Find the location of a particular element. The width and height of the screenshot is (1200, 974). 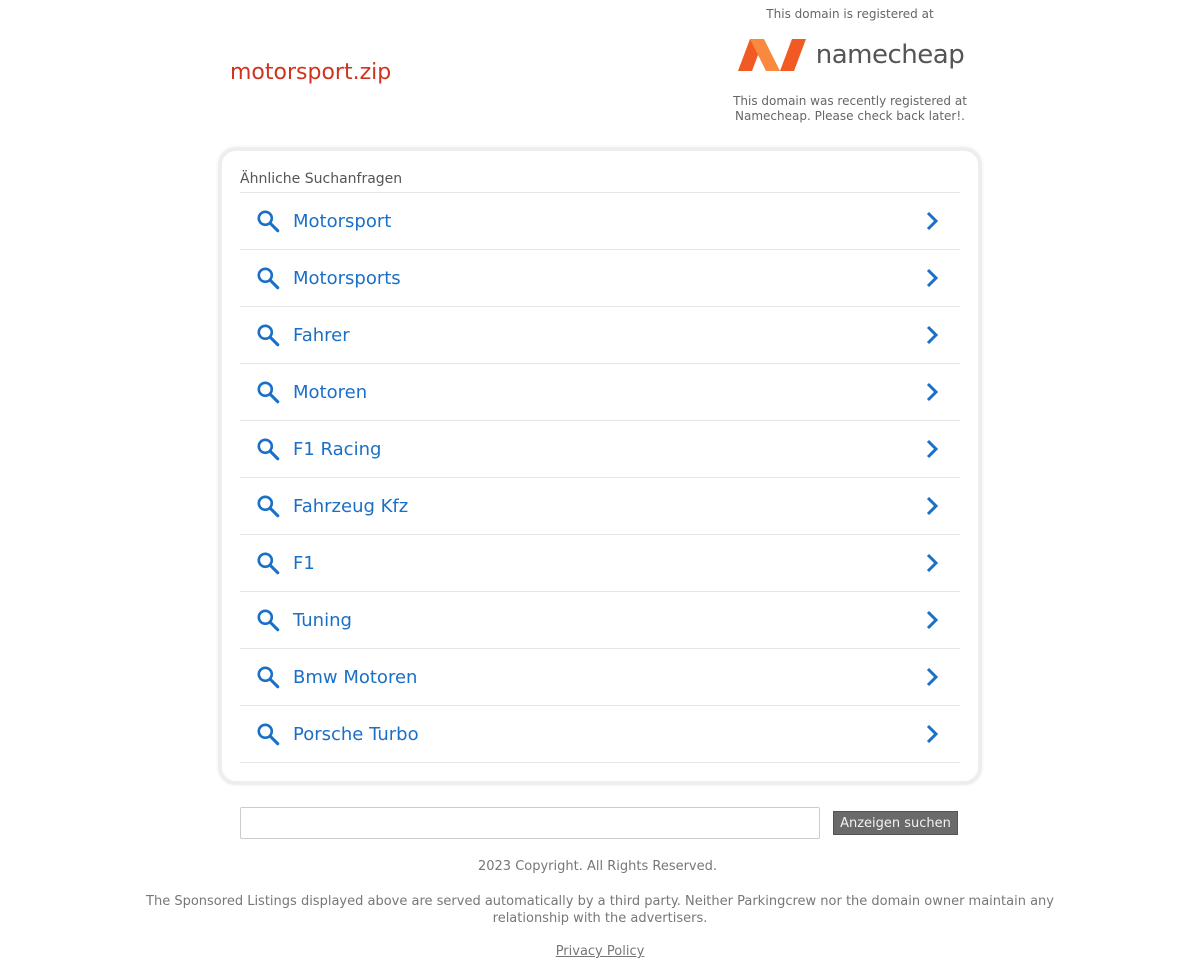

domain-title: motorsport.zip is located at coordinates (311, 72).